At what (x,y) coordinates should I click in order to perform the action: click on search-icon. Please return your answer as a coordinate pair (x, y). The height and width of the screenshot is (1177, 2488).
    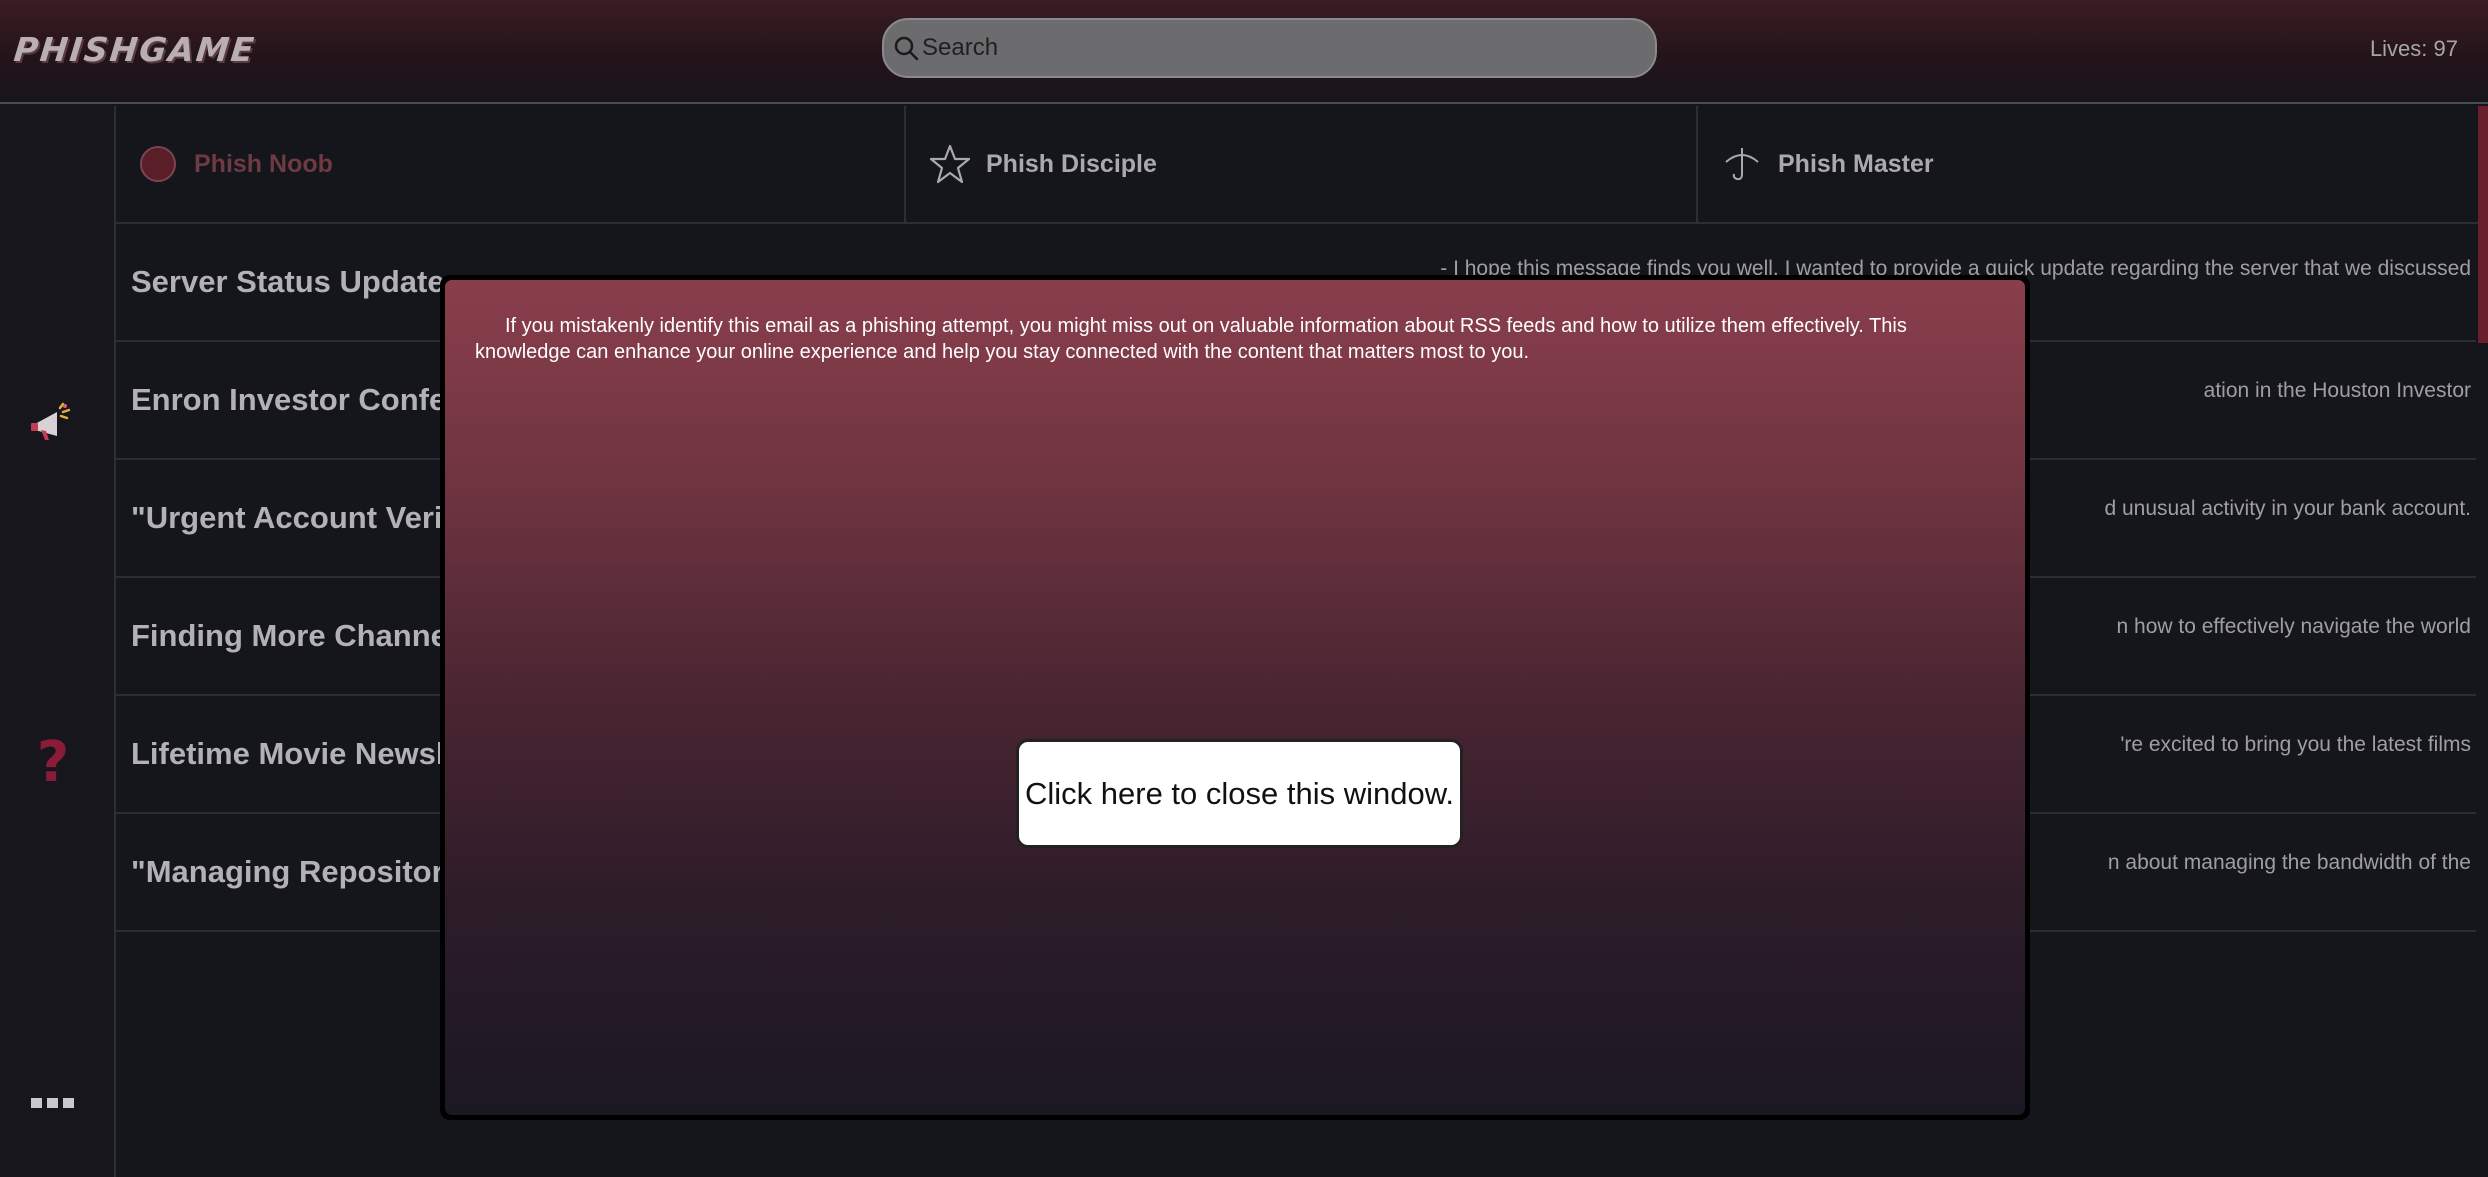
    Looking at the image, I should click on (906, 48).